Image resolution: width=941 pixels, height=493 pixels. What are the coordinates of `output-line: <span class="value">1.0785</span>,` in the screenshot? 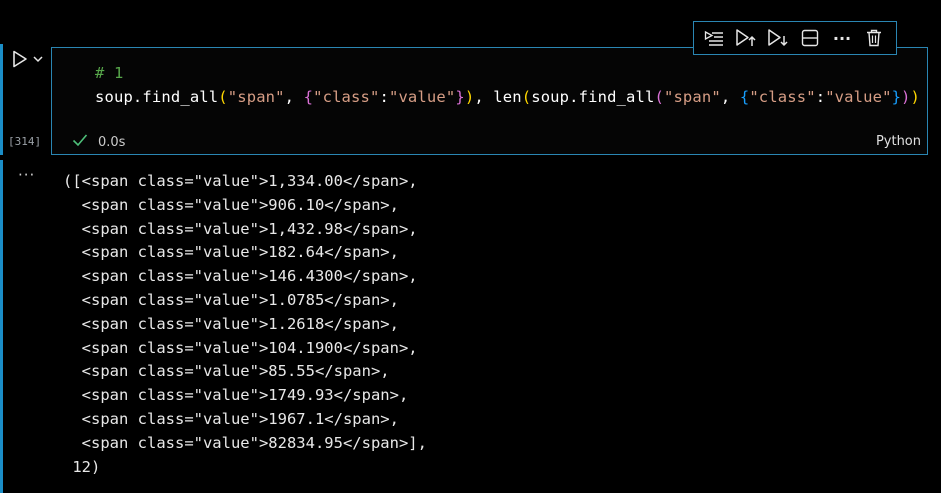 It's located at (231, 299).